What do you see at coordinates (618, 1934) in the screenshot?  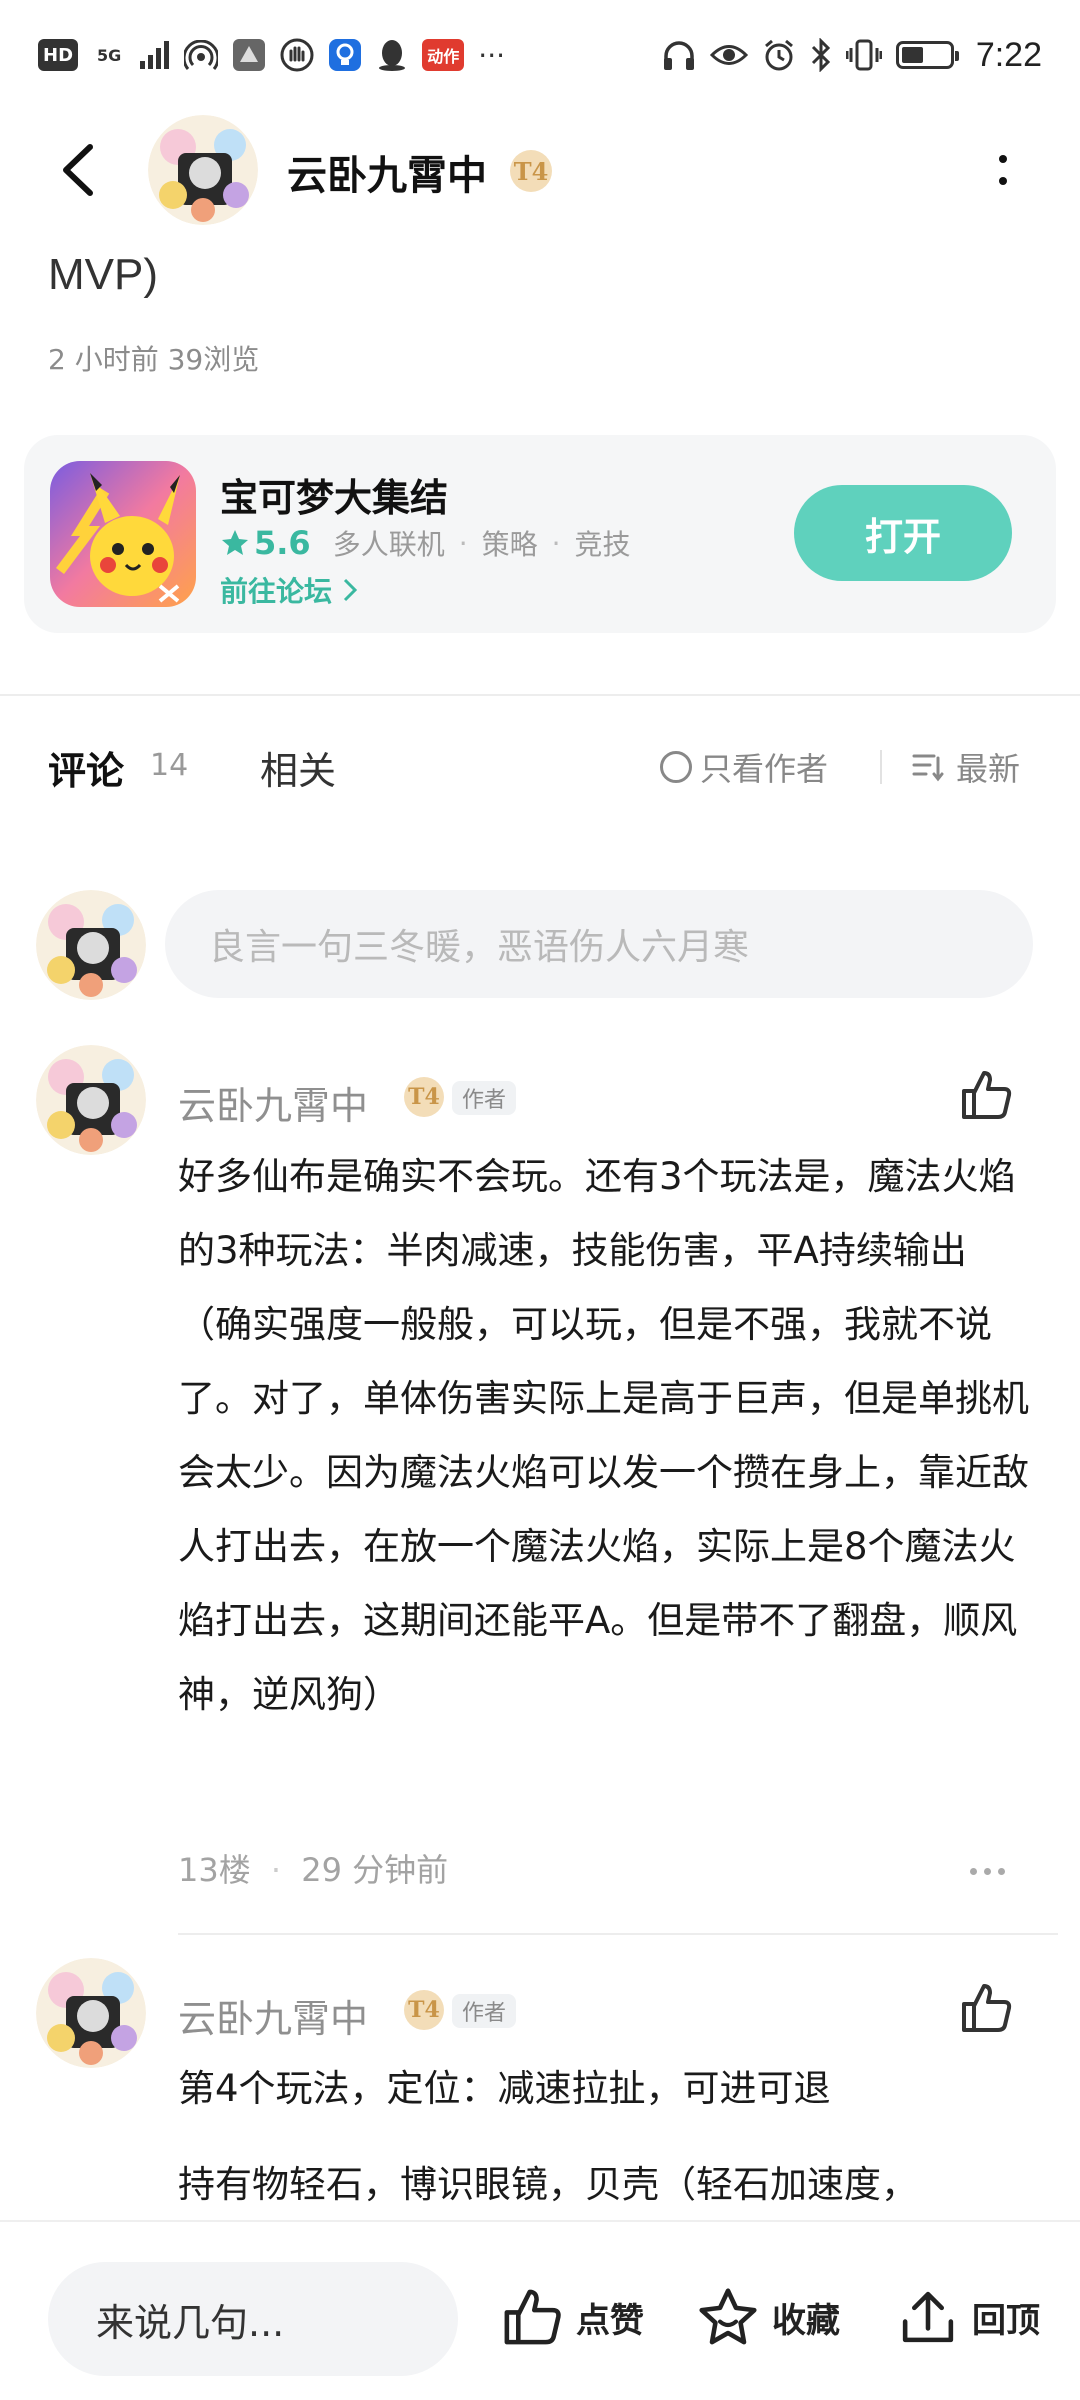 I see `comment-divider` at bounding box center [618, 1934].